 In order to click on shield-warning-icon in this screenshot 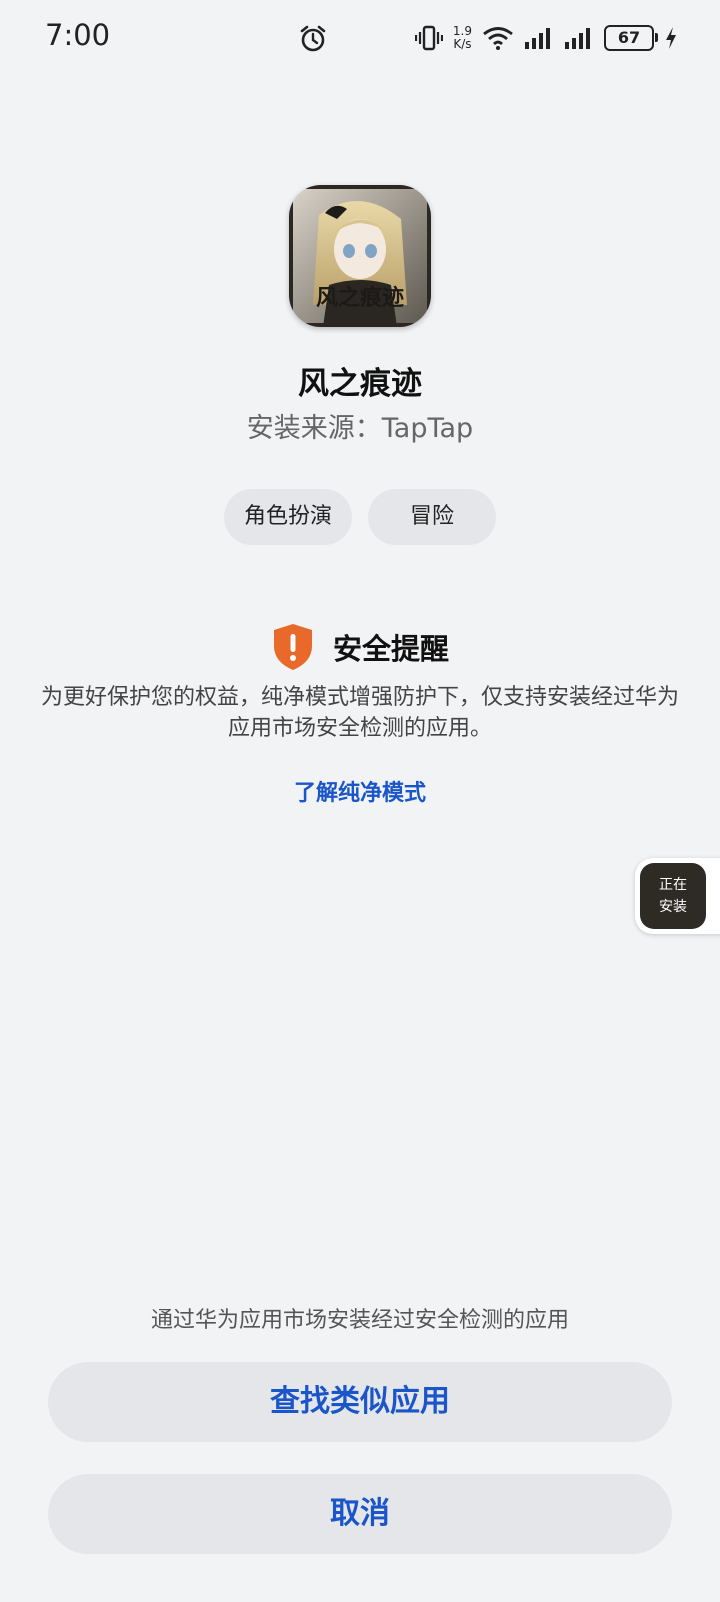, I will do `click(292, 647)`.